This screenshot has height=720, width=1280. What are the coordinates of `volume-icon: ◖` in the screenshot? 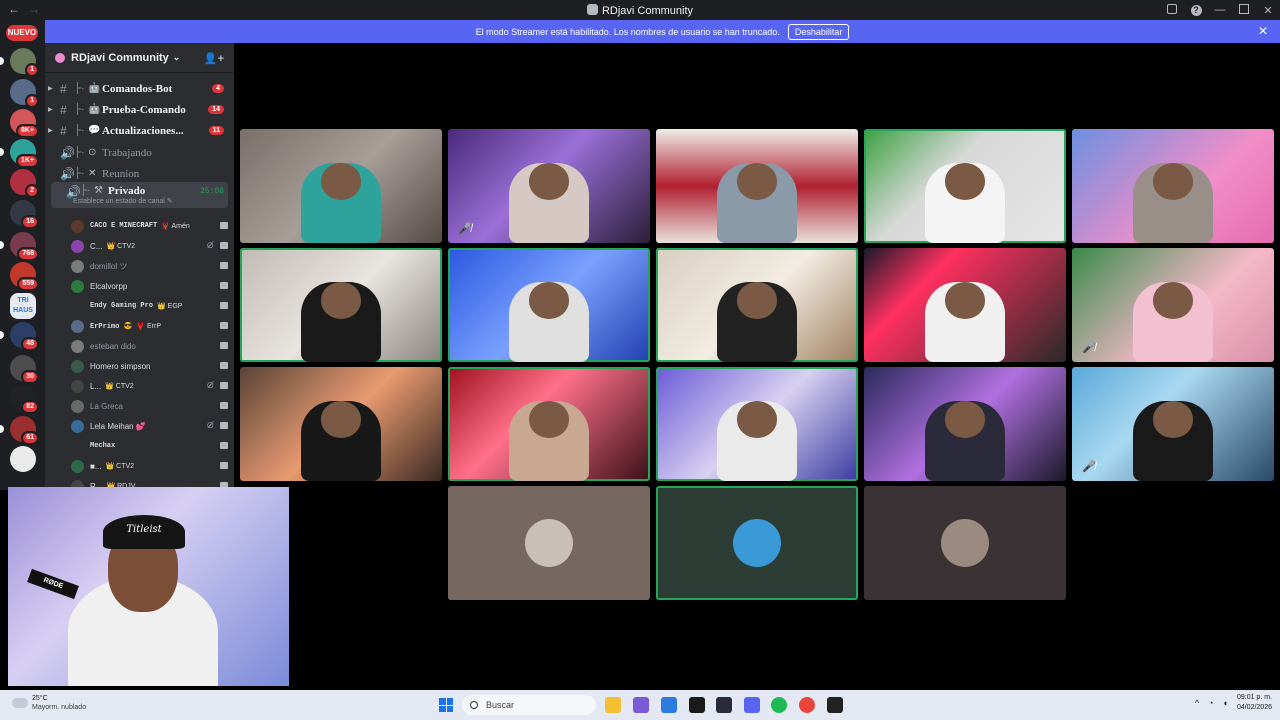 It's located at (1225, 703).